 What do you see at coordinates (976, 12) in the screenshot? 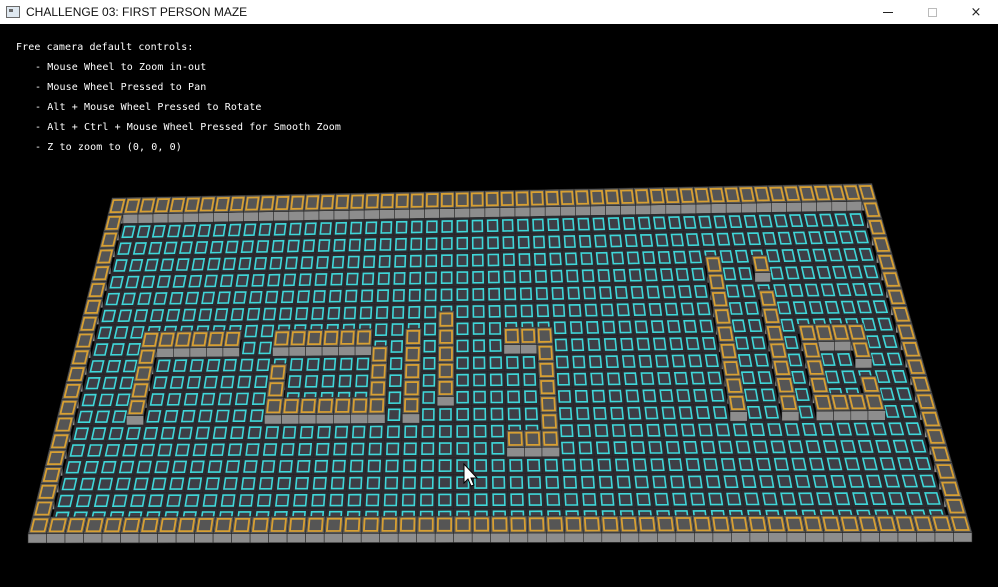
I see `close-button: ×` at bounding box center [976, 12].